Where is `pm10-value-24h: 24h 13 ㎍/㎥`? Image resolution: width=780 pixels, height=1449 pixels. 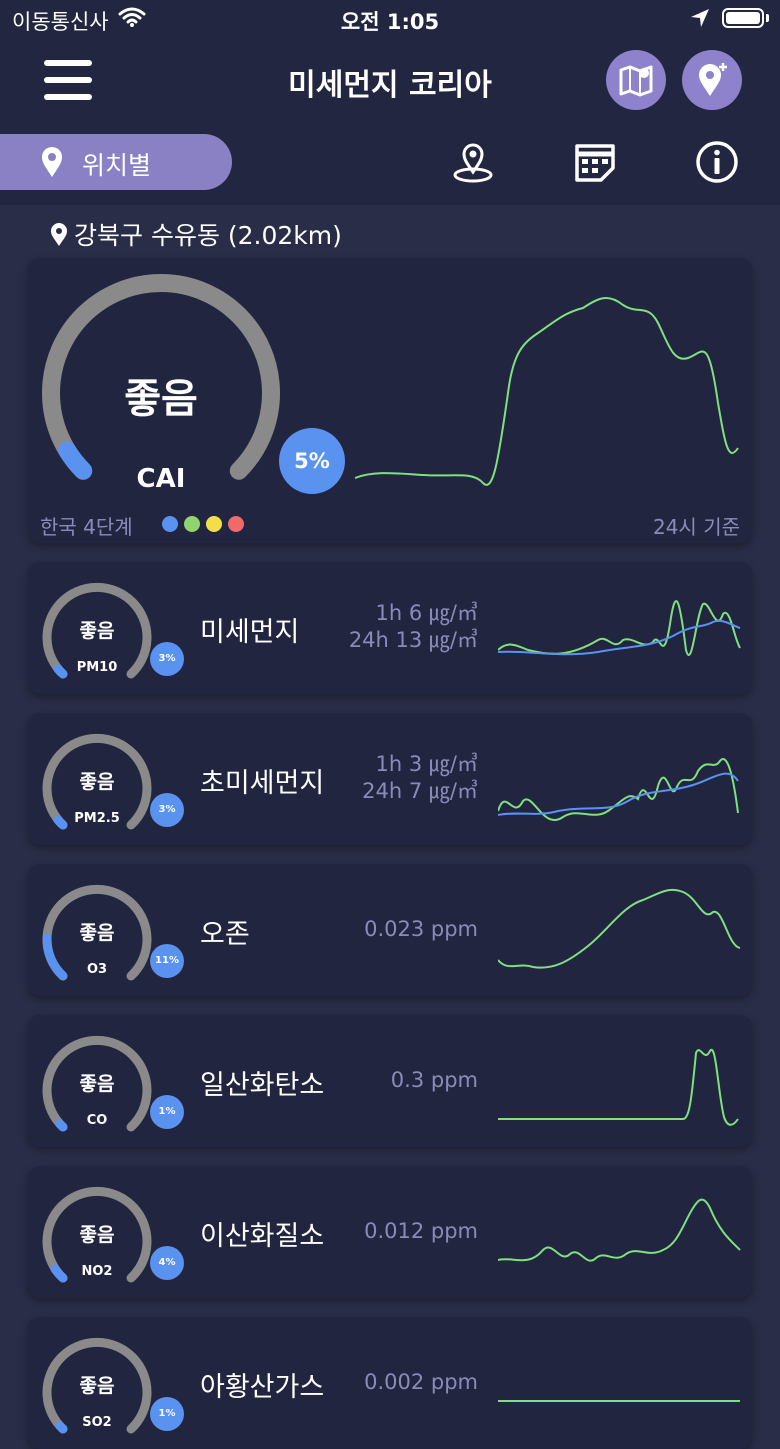
pm10-value-24h: 24h 13 ㎍/㎥ is located at coordinates (413, 640).